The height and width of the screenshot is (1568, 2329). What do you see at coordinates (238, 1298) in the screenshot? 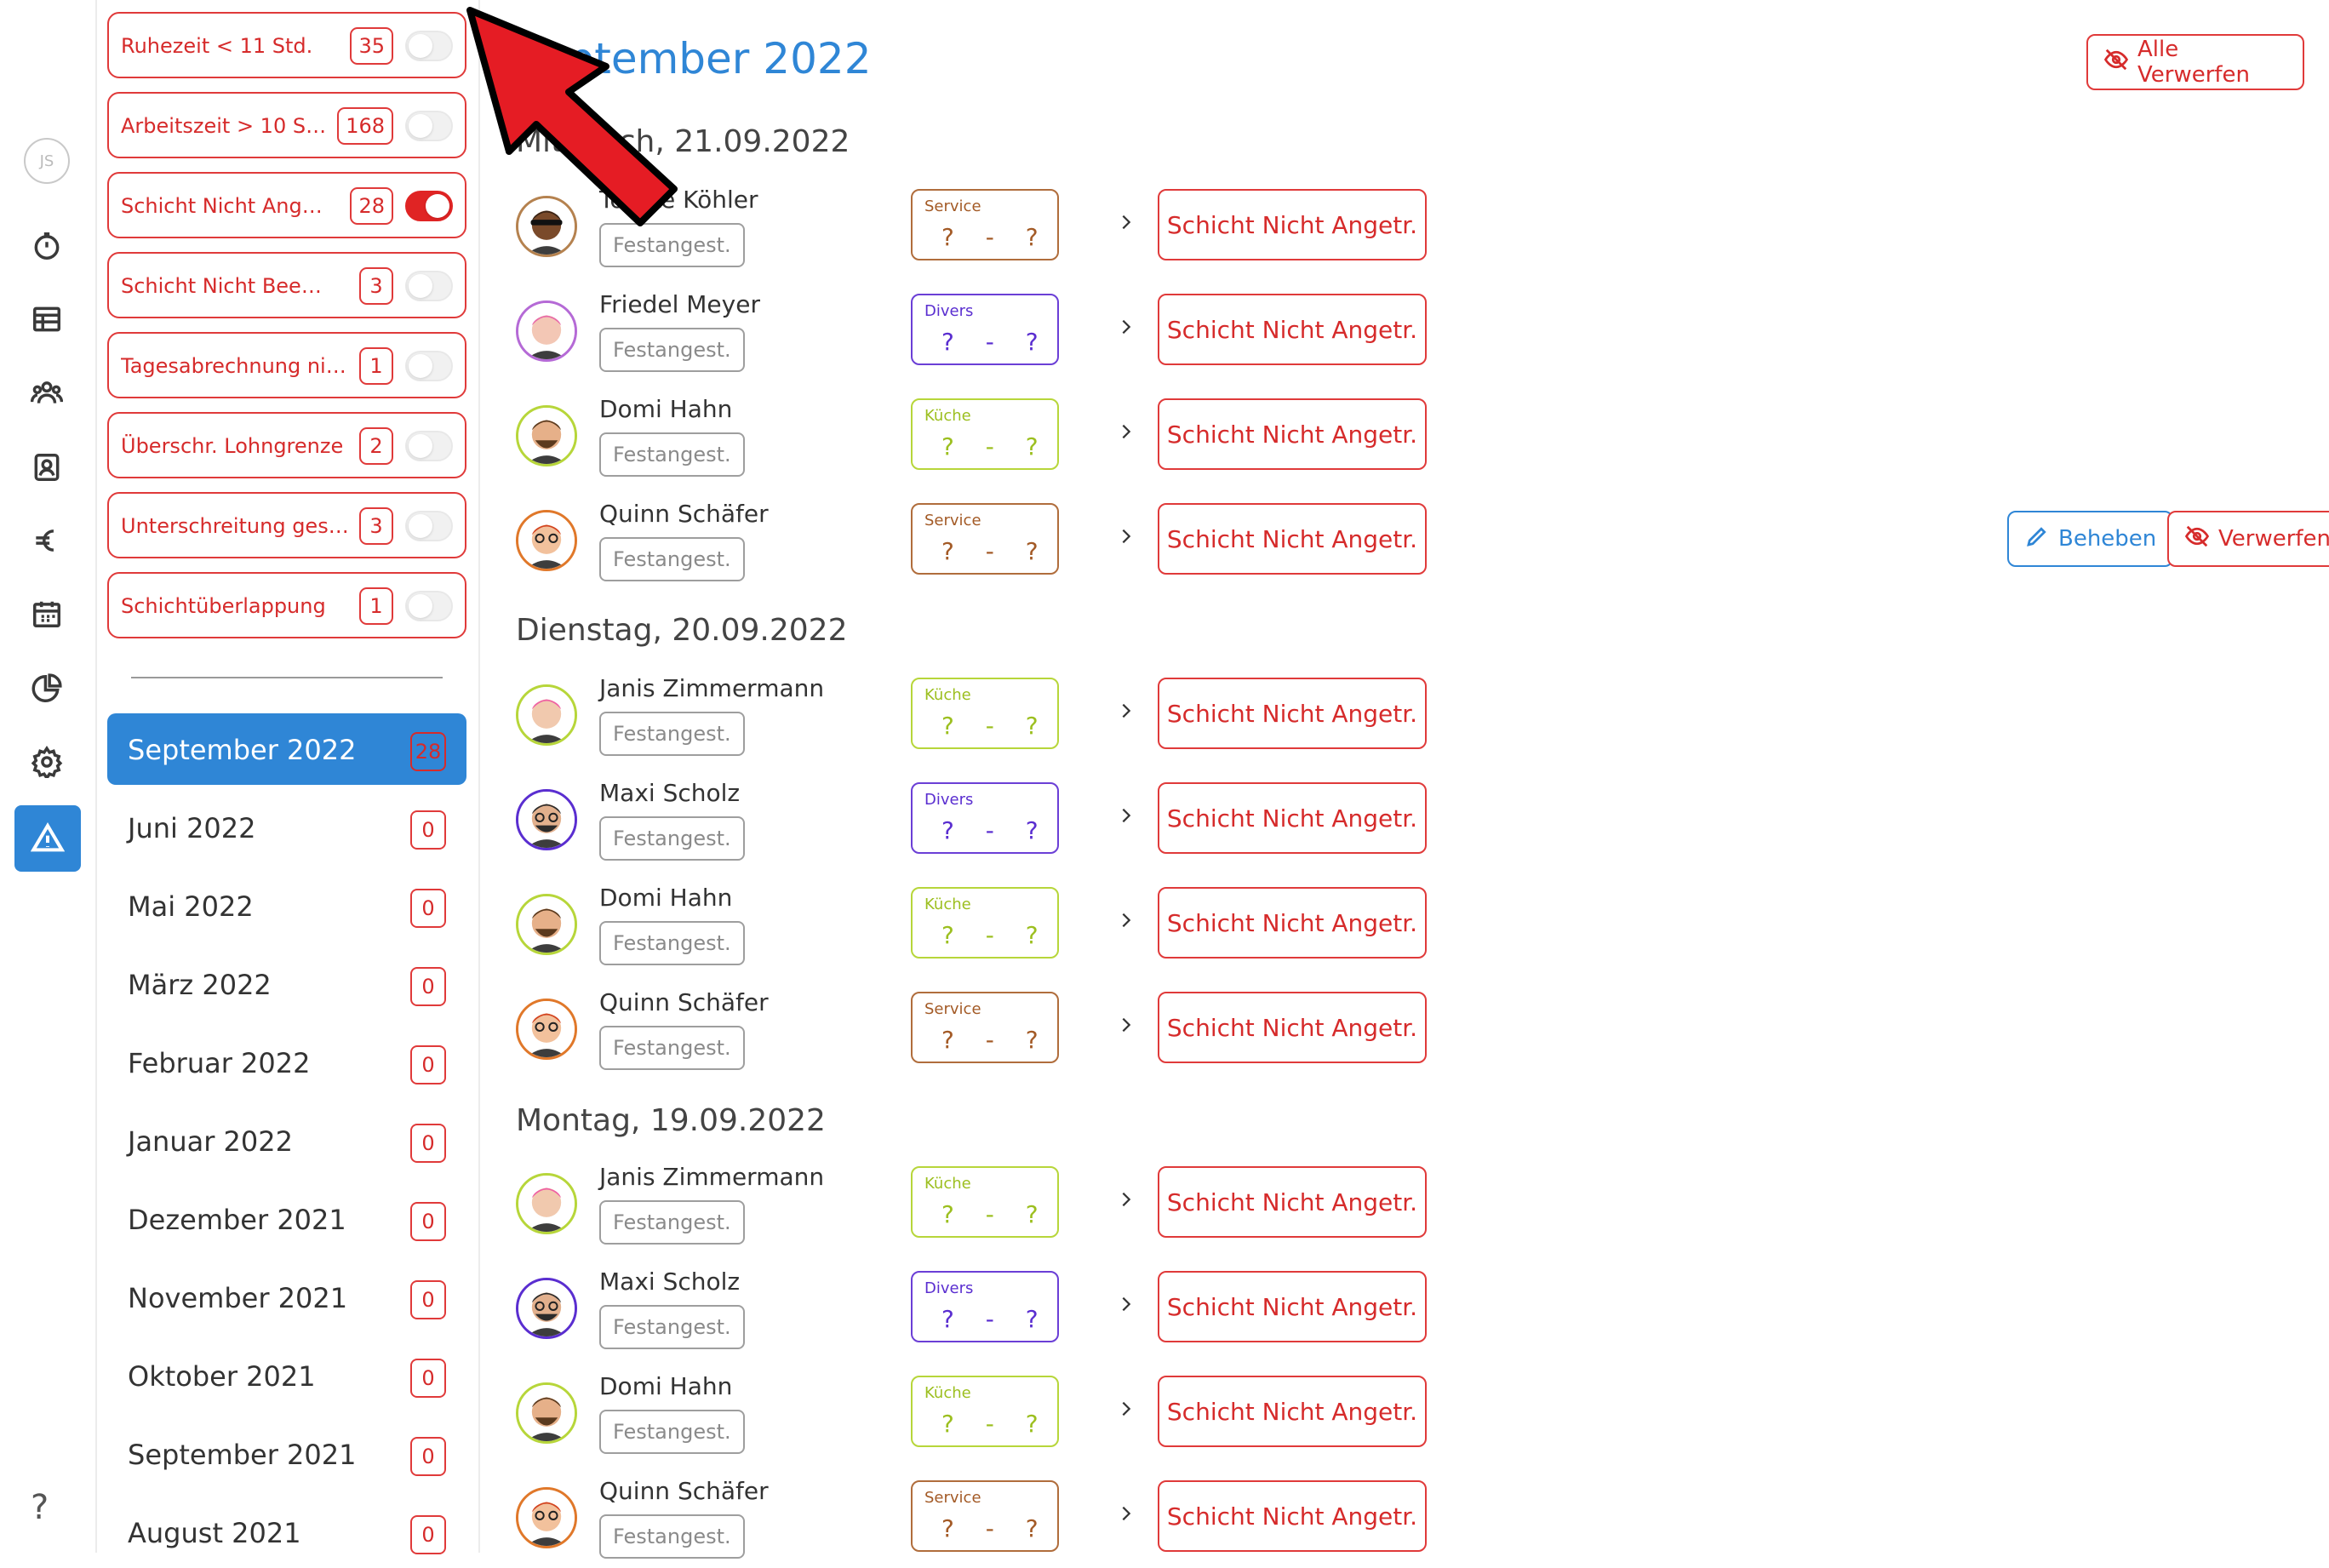
I see `month-label: November 2021` at bounding box center [238, 1298].